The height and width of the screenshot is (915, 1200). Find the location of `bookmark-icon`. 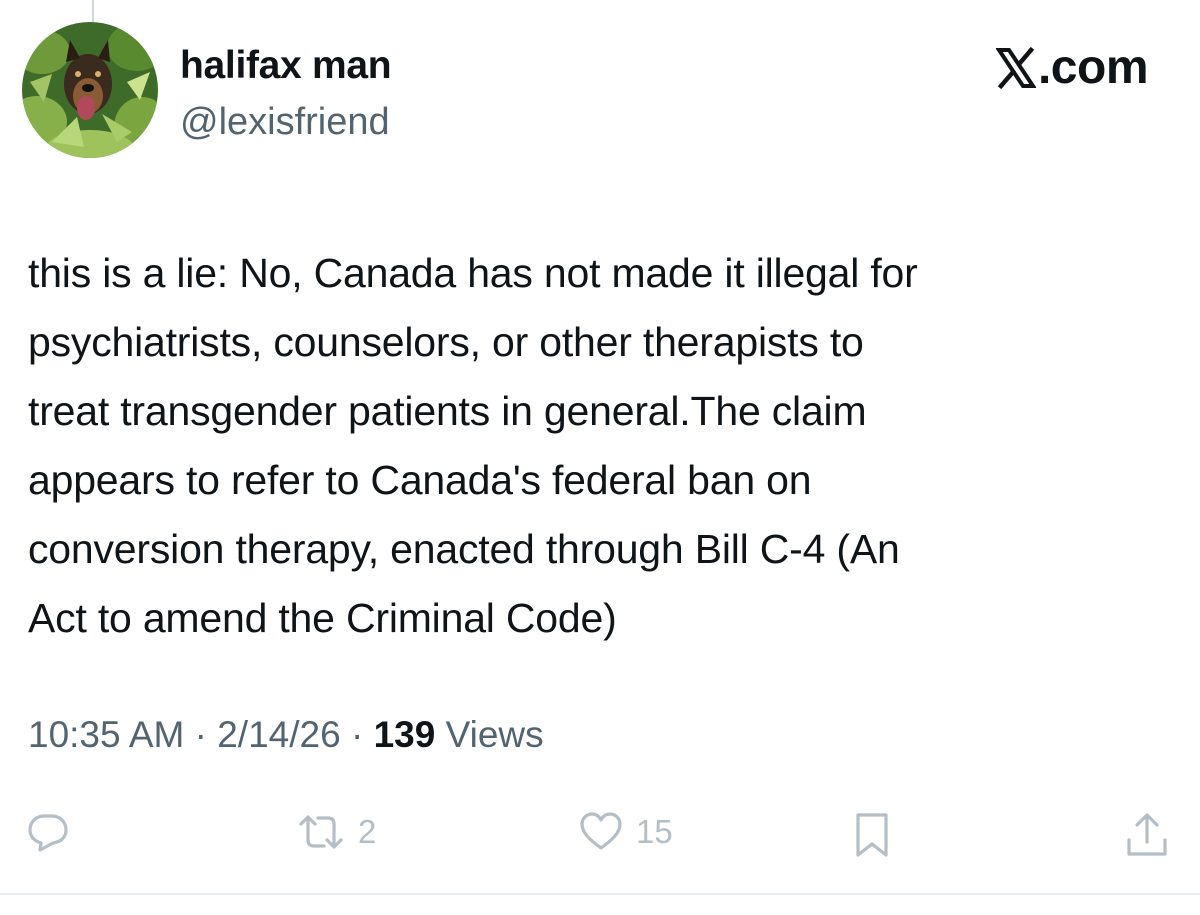

bookmark-icon is located at coordinates (872, 835).